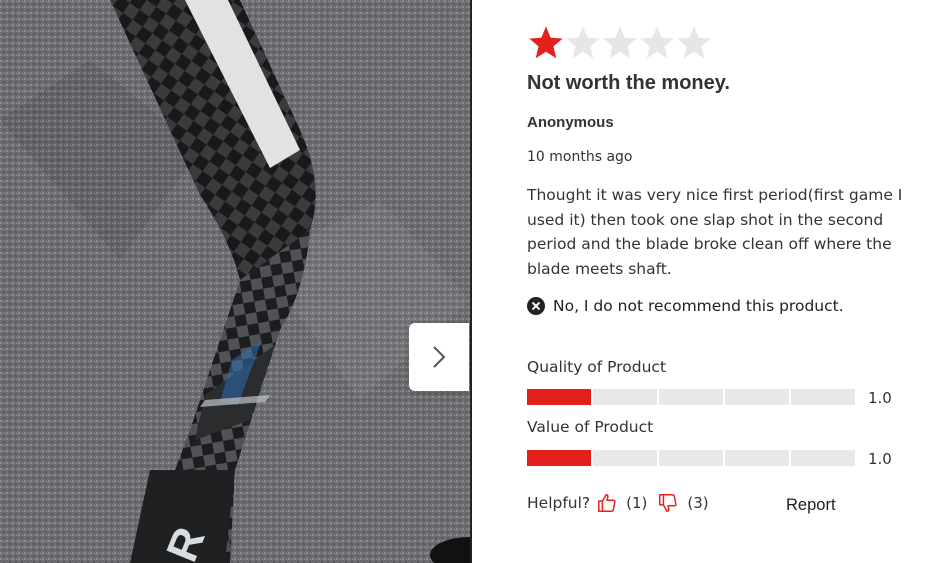 The image size is (926, 563). Describe the element at coordinates (637, 503) in the screenshot. I see `helpful-yes-count: (1)` at that location.